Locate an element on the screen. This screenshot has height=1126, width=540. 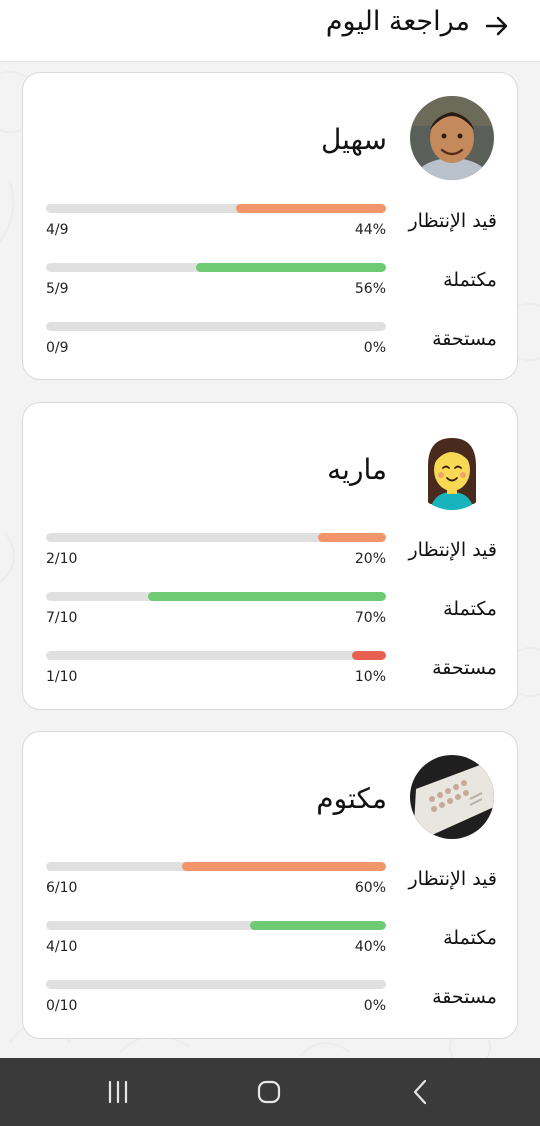
pending-fraction: 2/10 is located at coordinates (62, 559).